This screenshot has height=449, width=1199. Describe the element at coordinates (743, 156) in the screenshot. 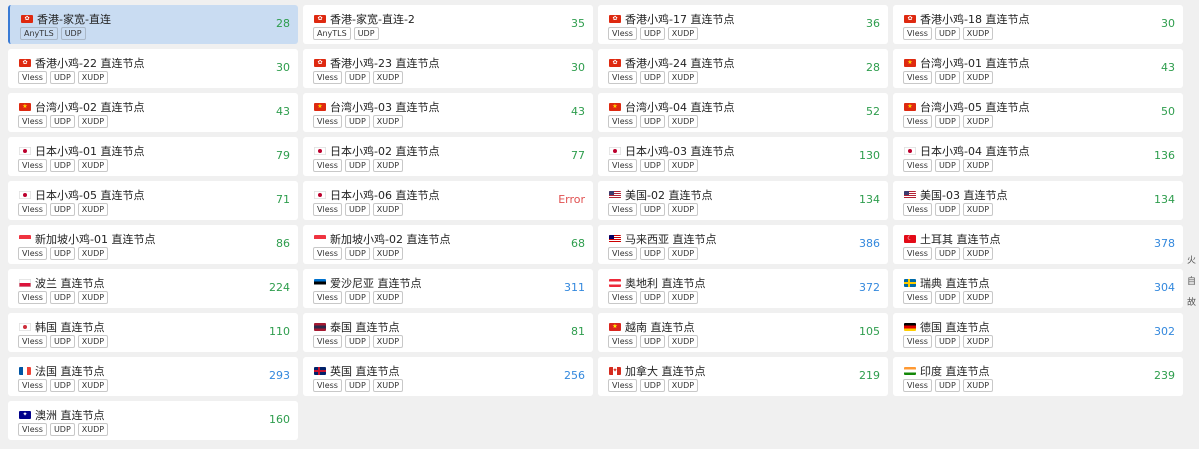

I see `proxy-card: 日本小鸡-03 直连节点 Vless UDP XUDP 130` at that location.